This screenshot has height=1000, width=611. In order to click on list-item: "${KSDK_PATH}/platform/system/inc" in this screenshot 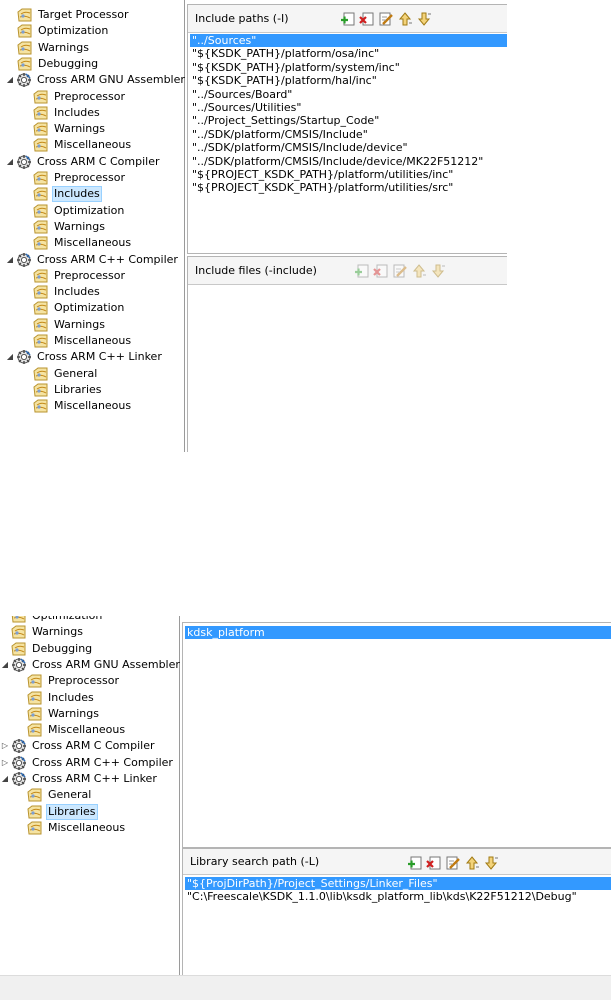, I will do `click(348, 67)`.